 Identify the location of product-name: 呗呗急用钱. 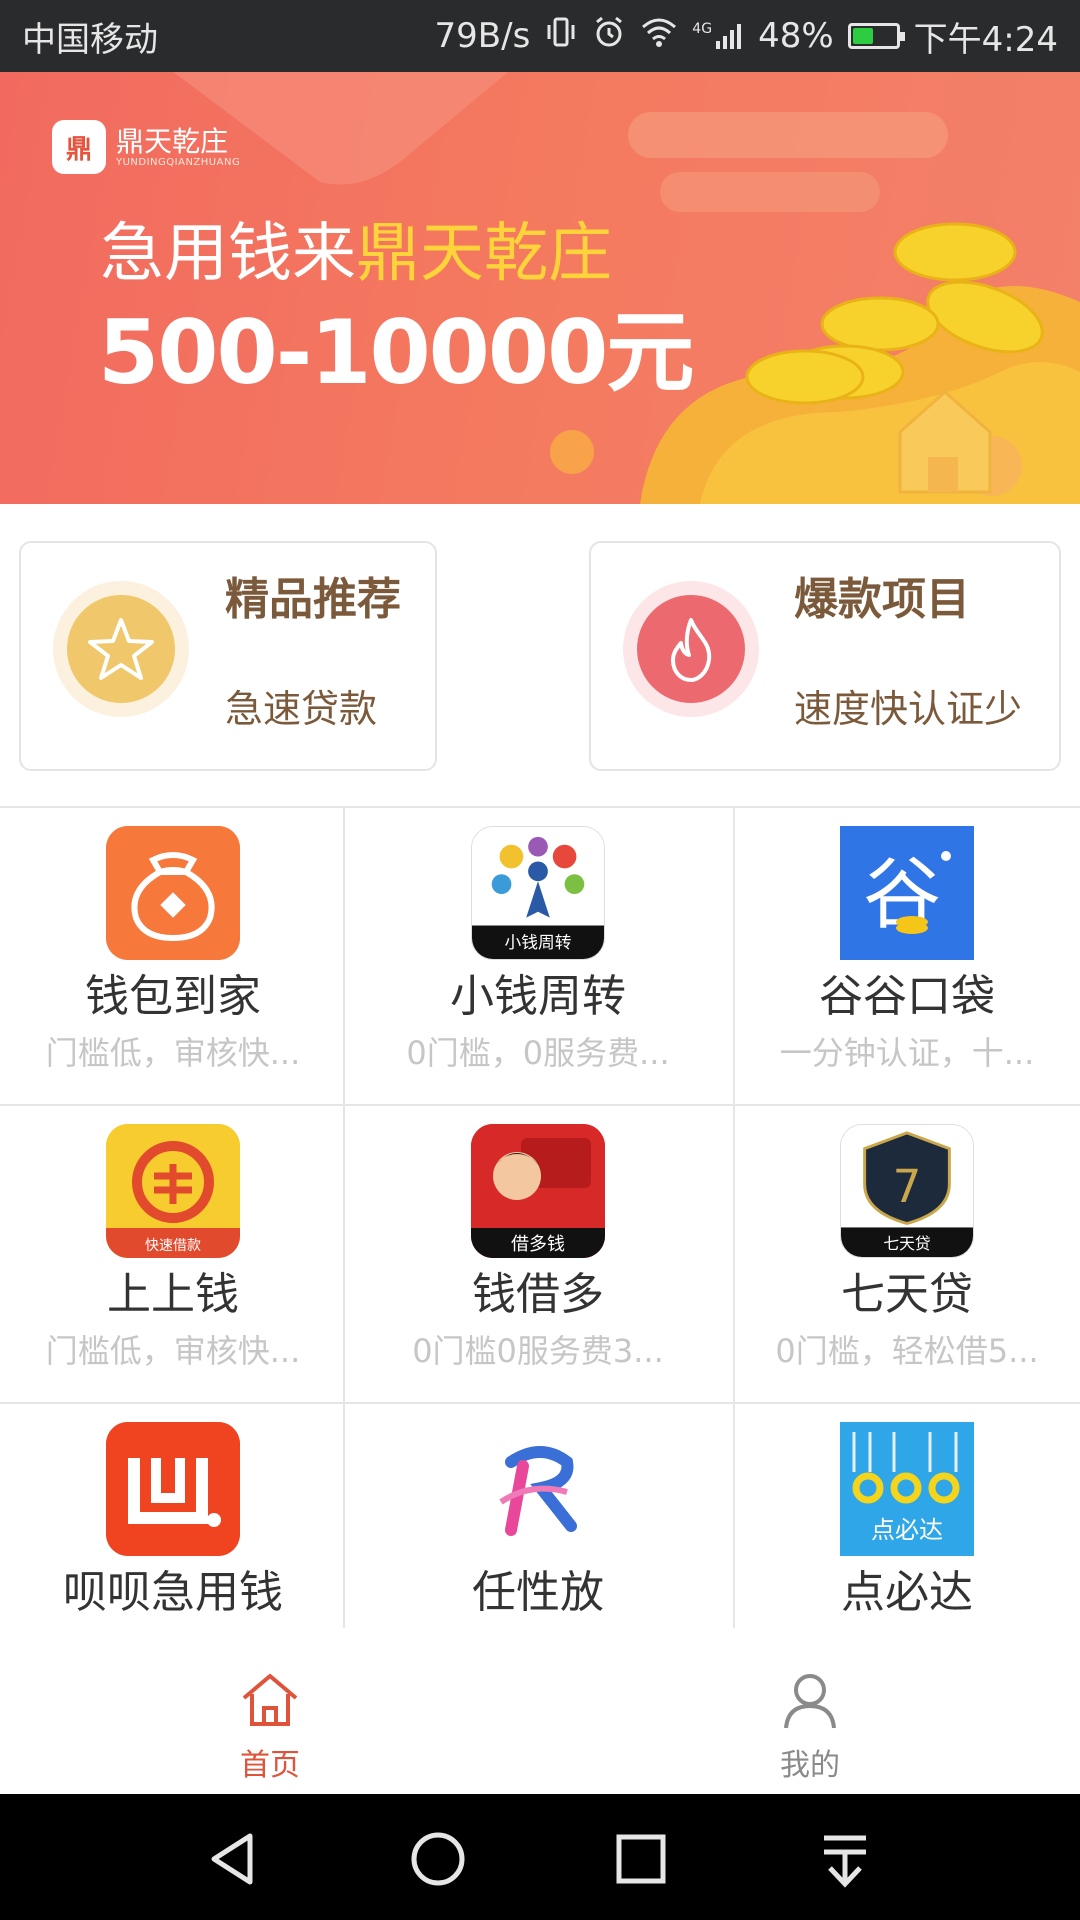
(173, 1592).